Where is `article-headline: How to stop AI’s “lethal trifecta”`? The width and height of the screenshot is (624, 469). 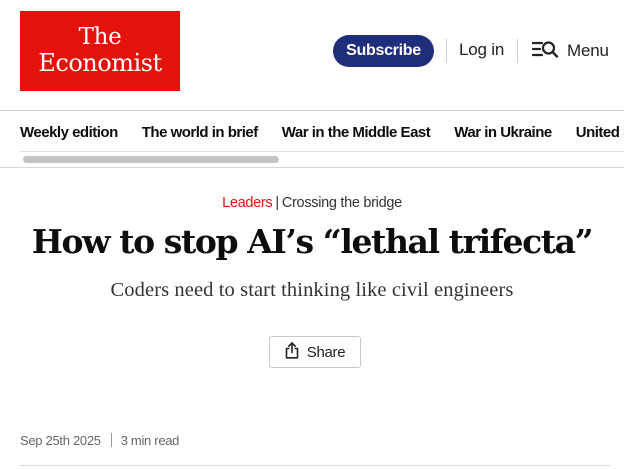 article-headline: How to stop AI’s “lethal trifecta” is located at coordinates (312, 241).